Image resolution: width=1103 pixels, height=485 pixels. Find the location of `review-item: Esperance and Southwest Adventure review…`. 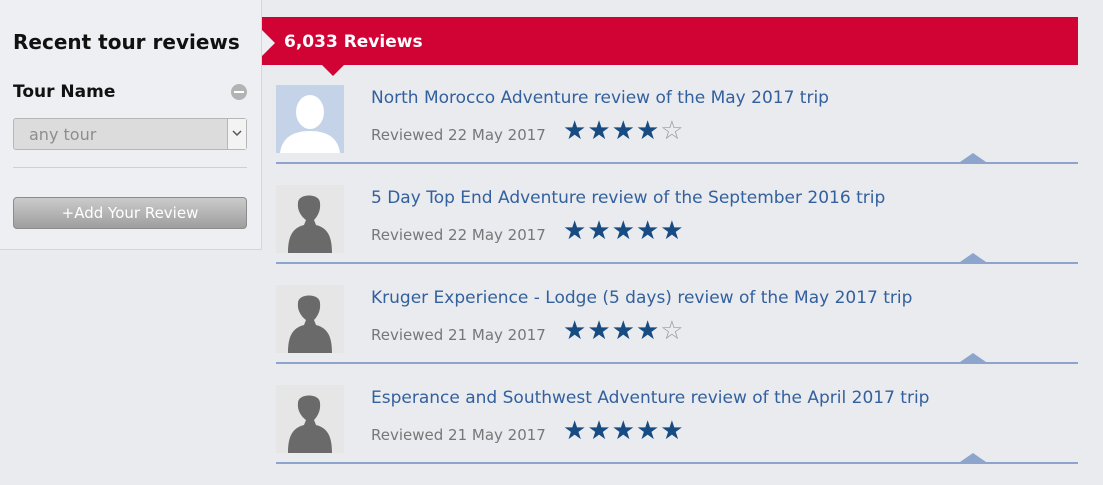

review-item: Esperance and Southwest Adventure review… is located at coordinates (677, 435).